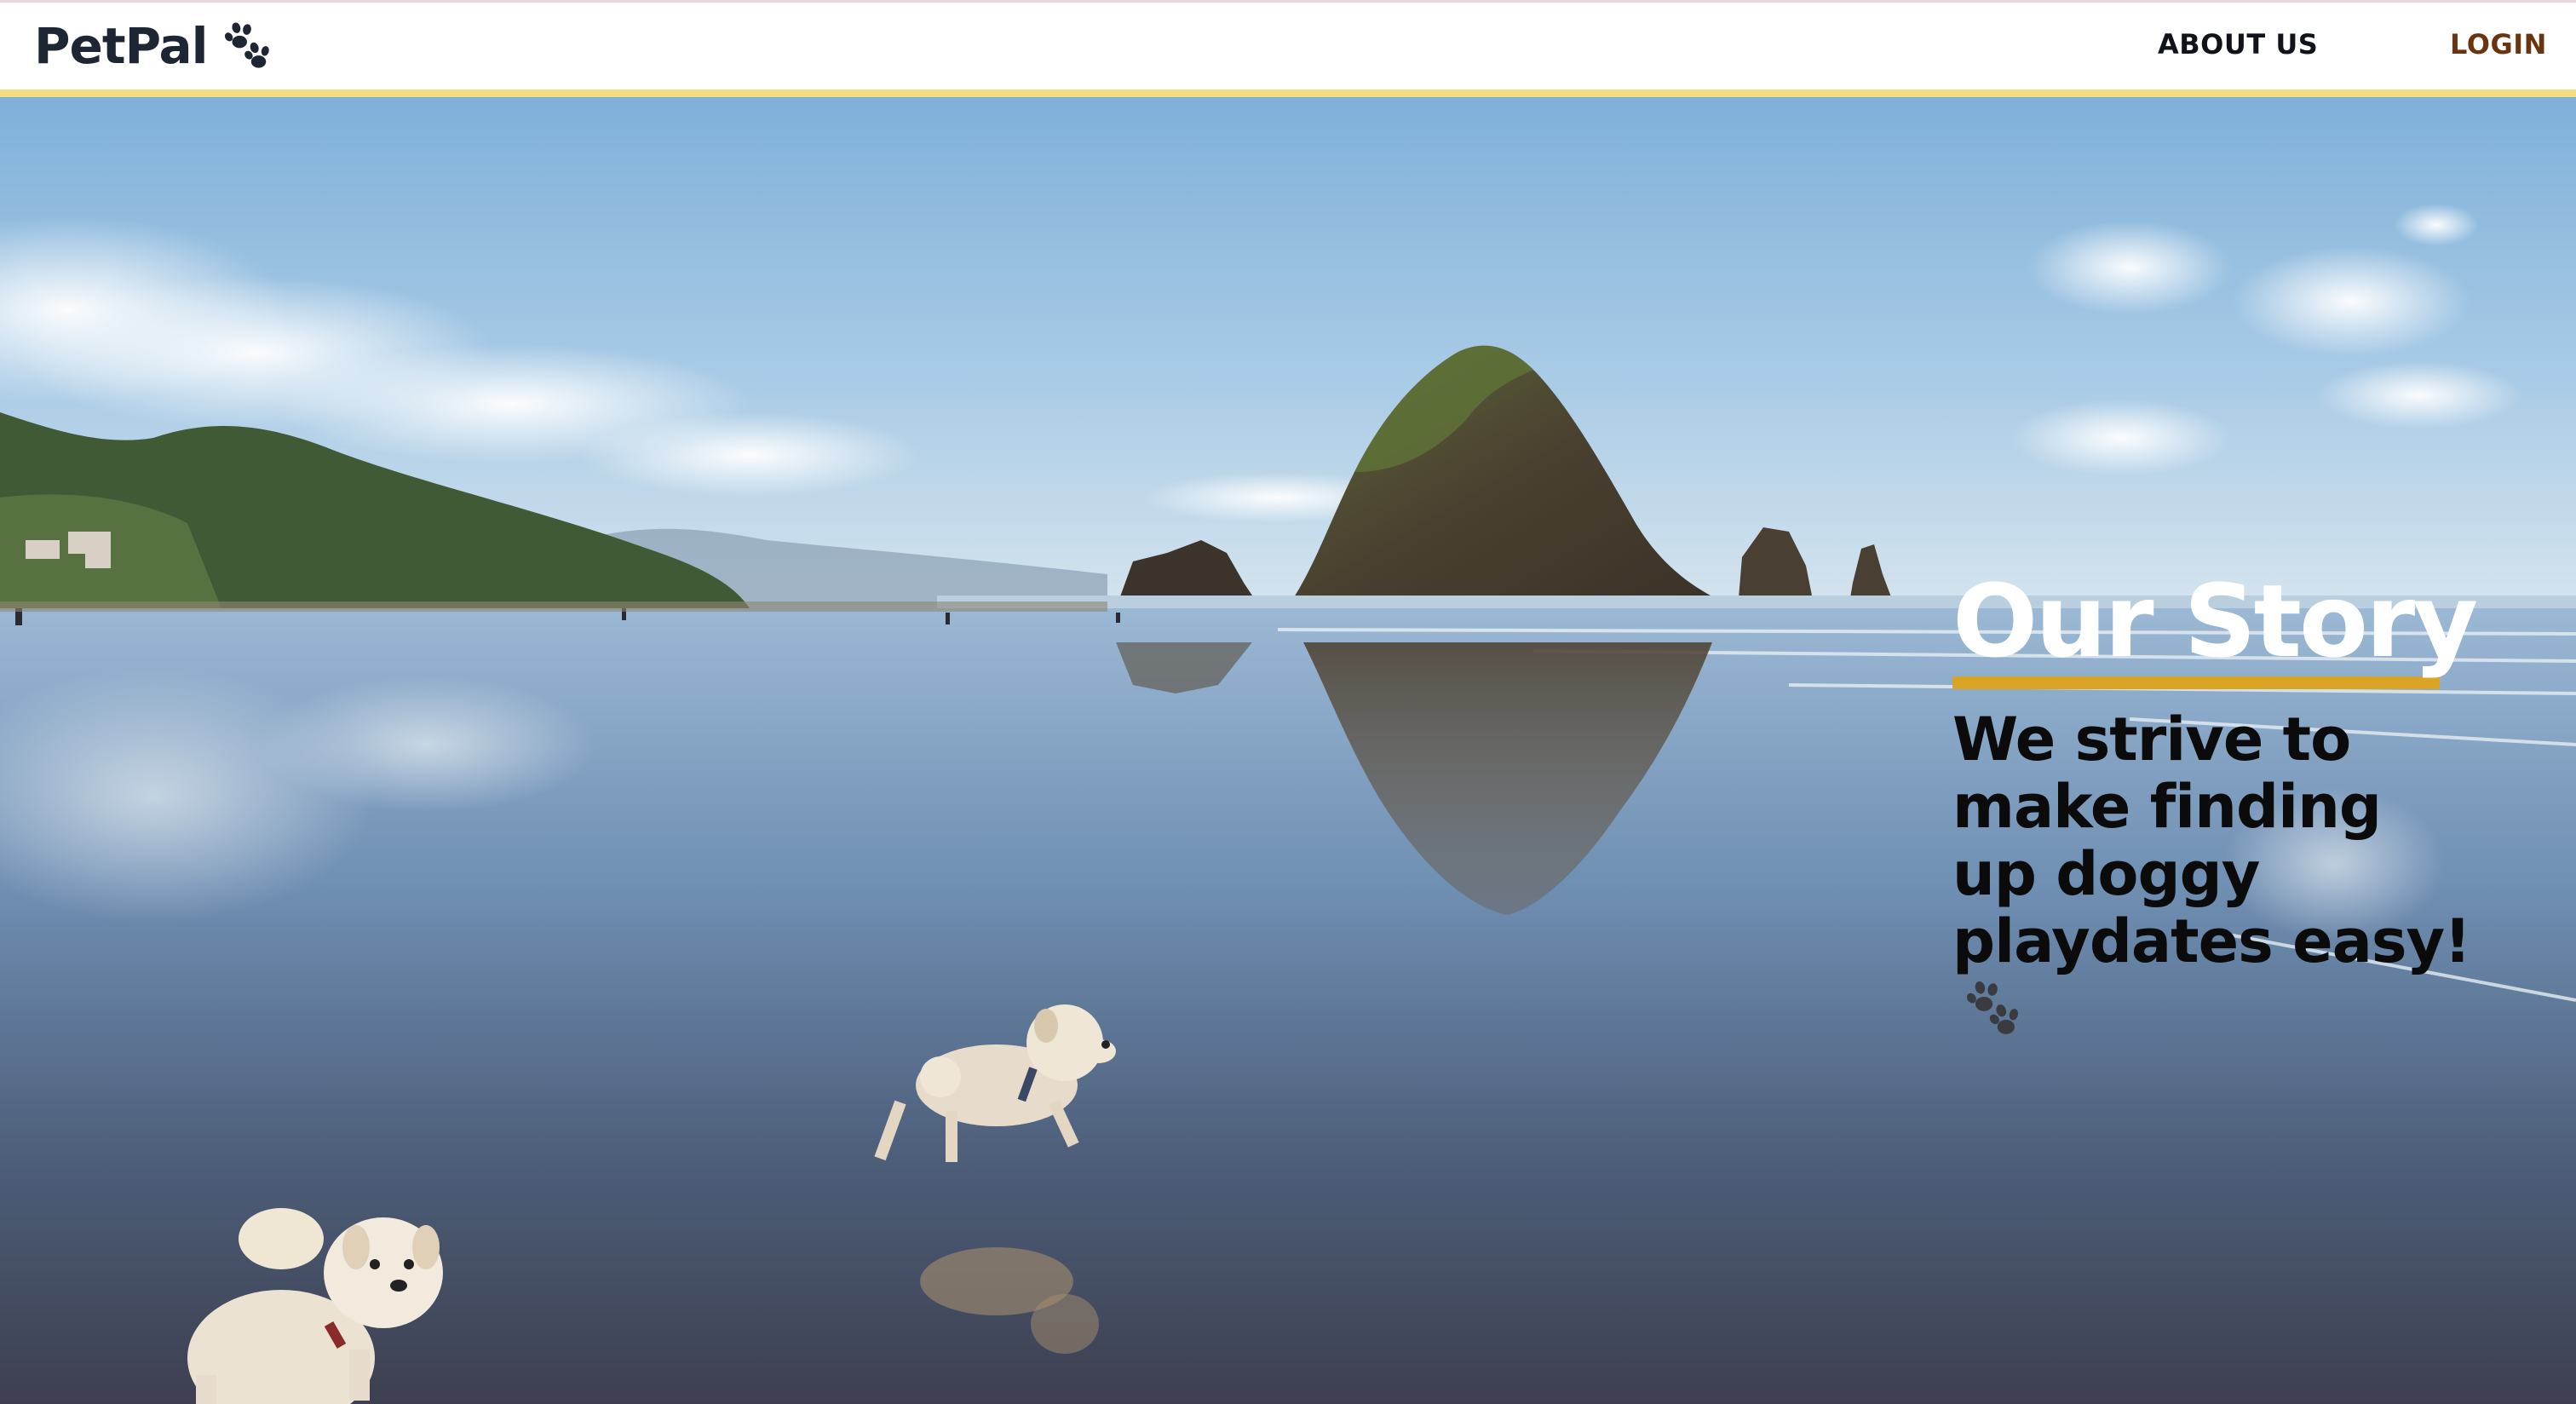  Describe the element at coordinates (1288, 48) in the screenshot. I see `navbar: PetPal ABOUT US LOGIN` at that location.